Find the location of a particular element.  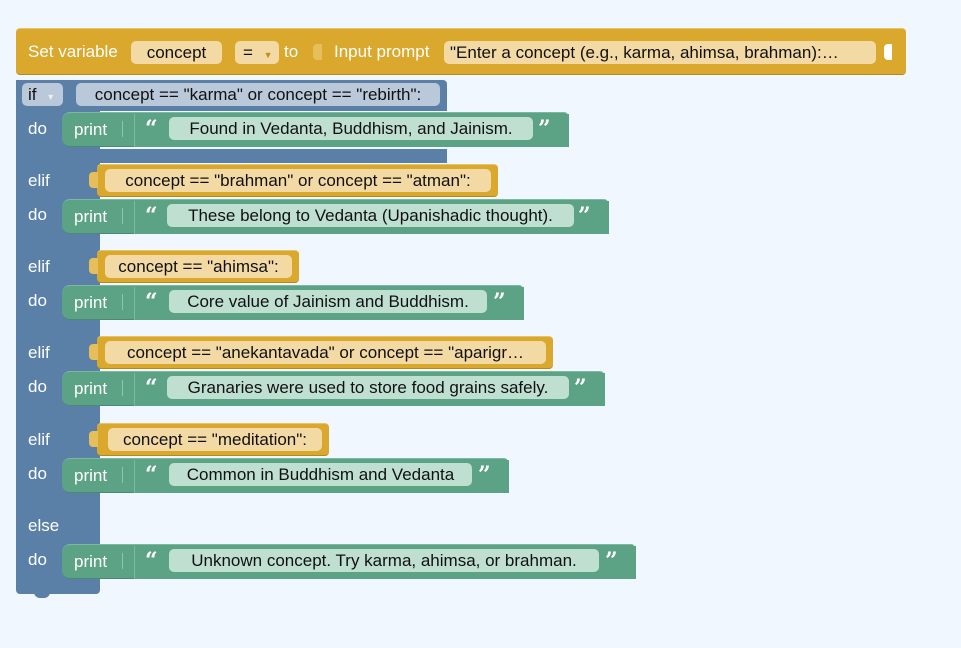

to-label: to is located at coordinates (291, 51).